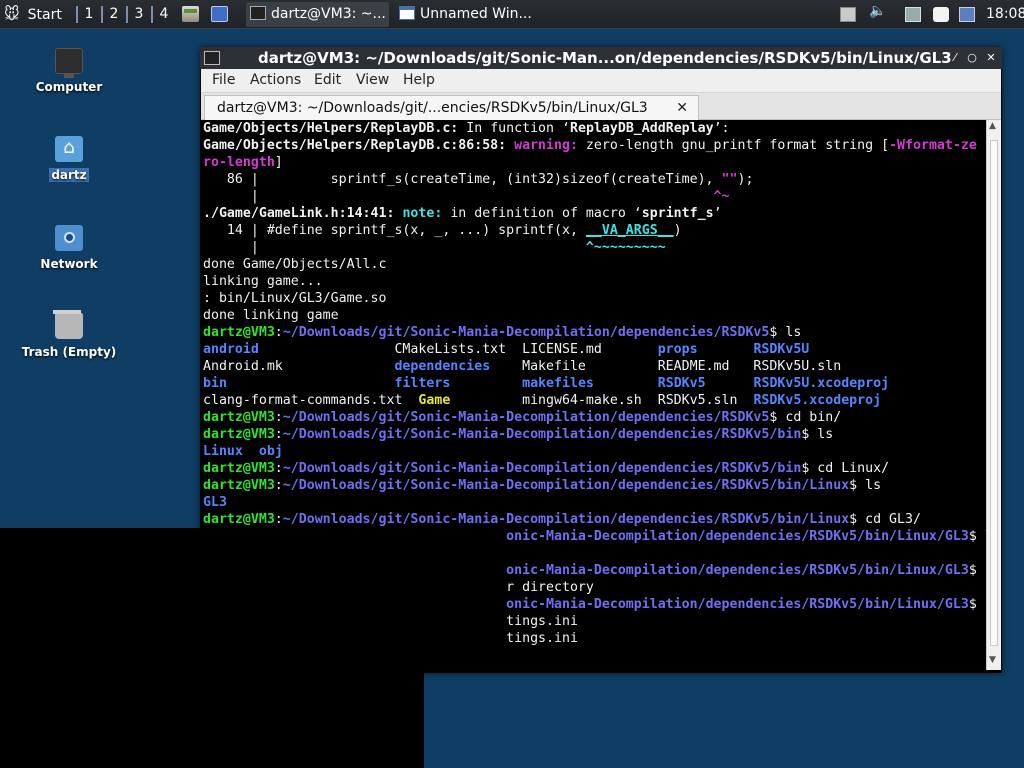  What do you see at coordinates (805, 417) in the screenshot?
I see `terminal-segment: $ cd bin/` at bounding box center [805, 417].